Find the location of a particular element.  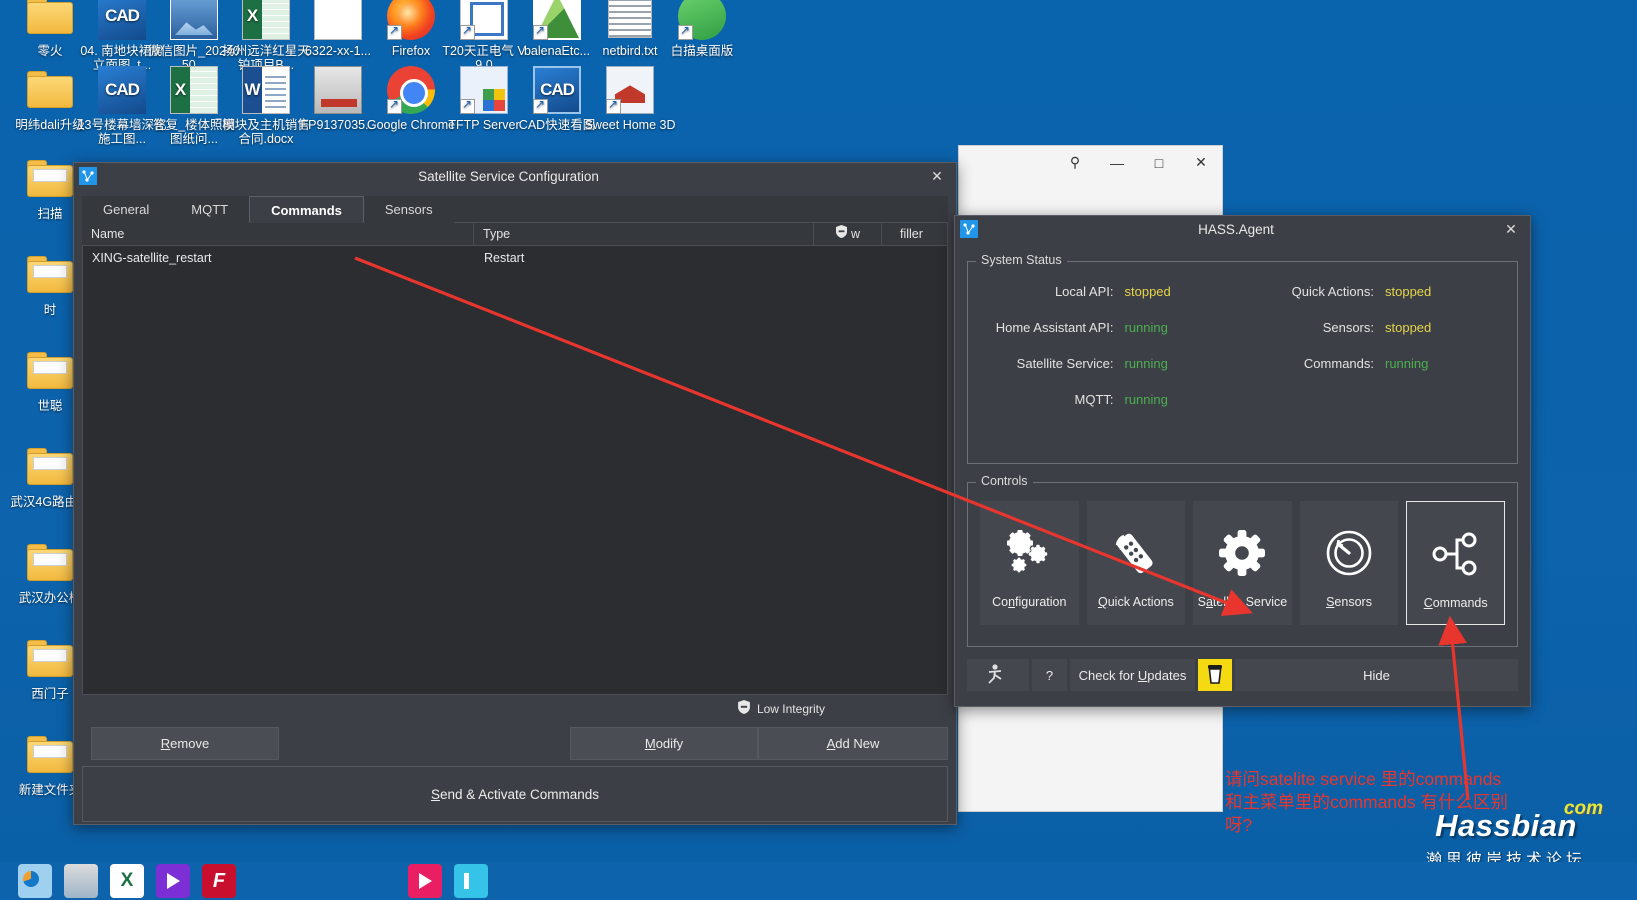

hass-bottom-button-row: ? Check for Updates Hide is located at coordinates (1242, 675).